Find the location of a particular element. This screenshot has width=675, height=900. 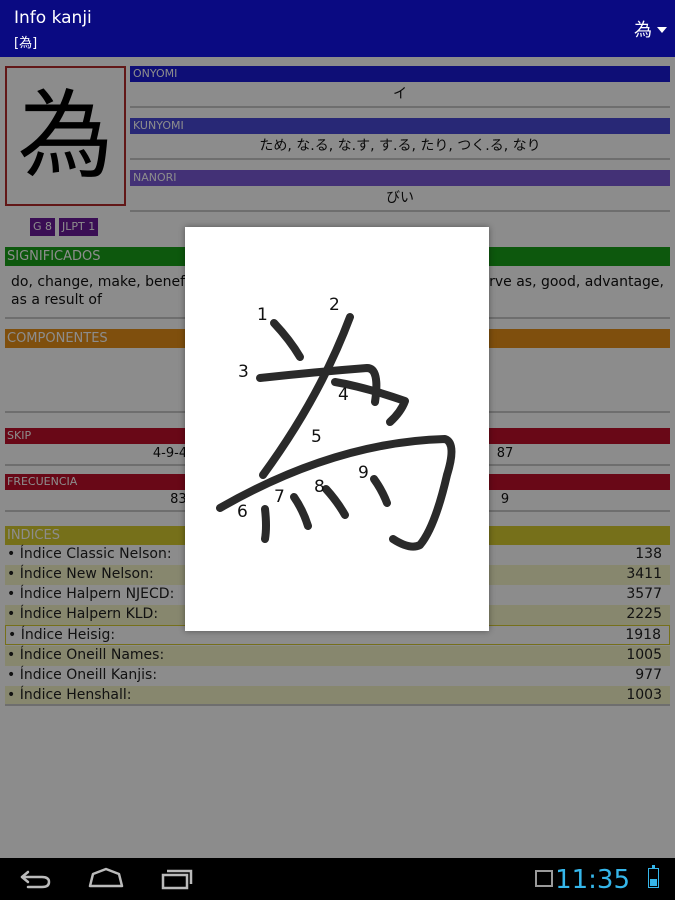

stroke-number-4: 4 is located at coordinates (343, 395).